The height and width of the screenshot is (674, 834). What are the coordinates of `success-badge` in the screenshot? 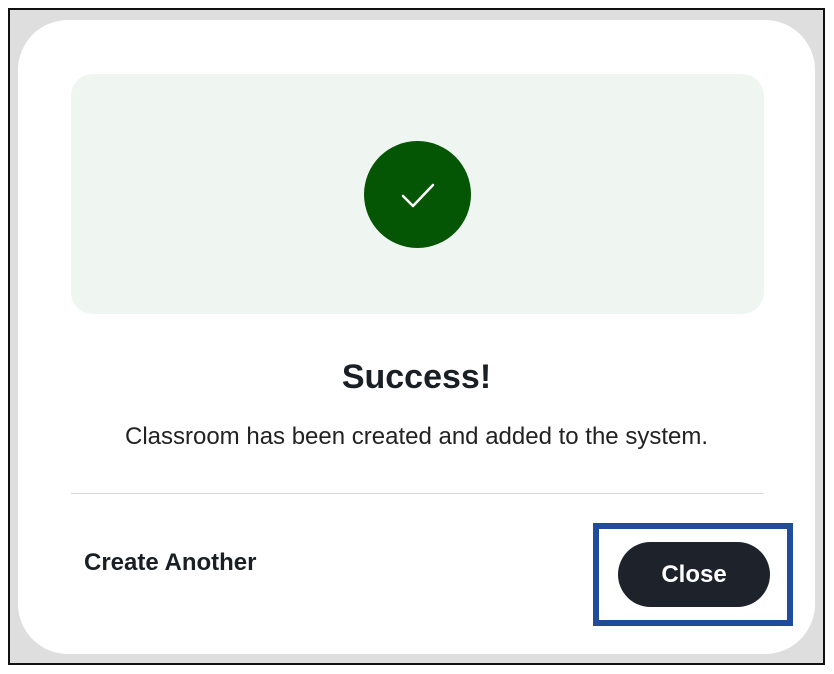 It's located at (417, 194).